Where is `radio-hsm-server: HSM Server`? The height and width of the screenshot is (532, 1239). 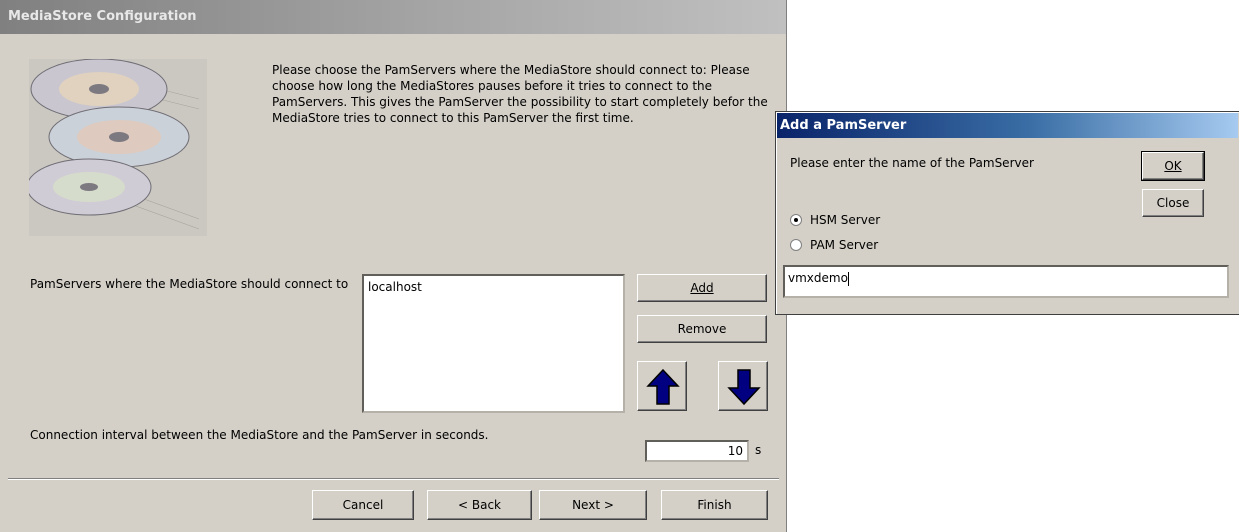
radio-hsm-server: HSM Server is located at coordinates (835, 220).